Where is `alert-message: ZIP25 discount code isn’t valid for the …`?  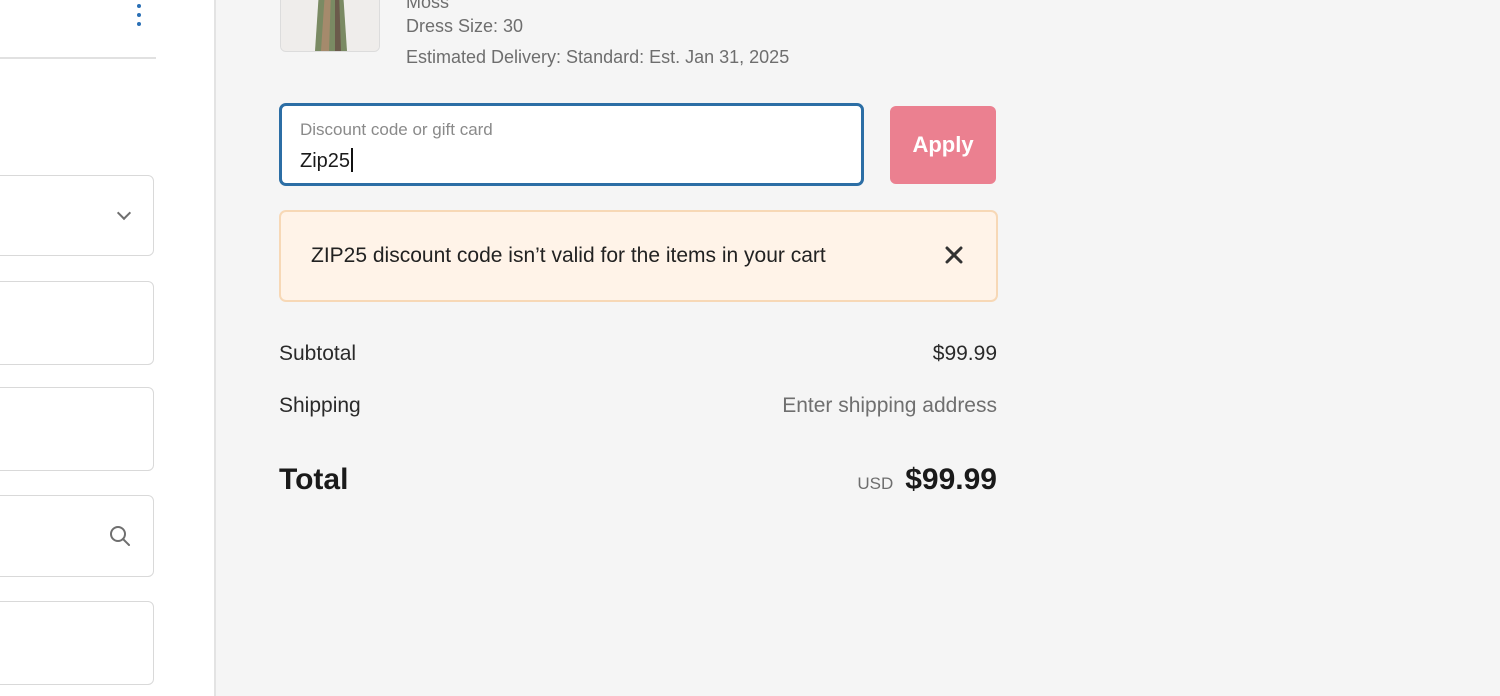
alert-message: ZIP25 discount code isn’t valid for the … is located at coordinates (568, 255).